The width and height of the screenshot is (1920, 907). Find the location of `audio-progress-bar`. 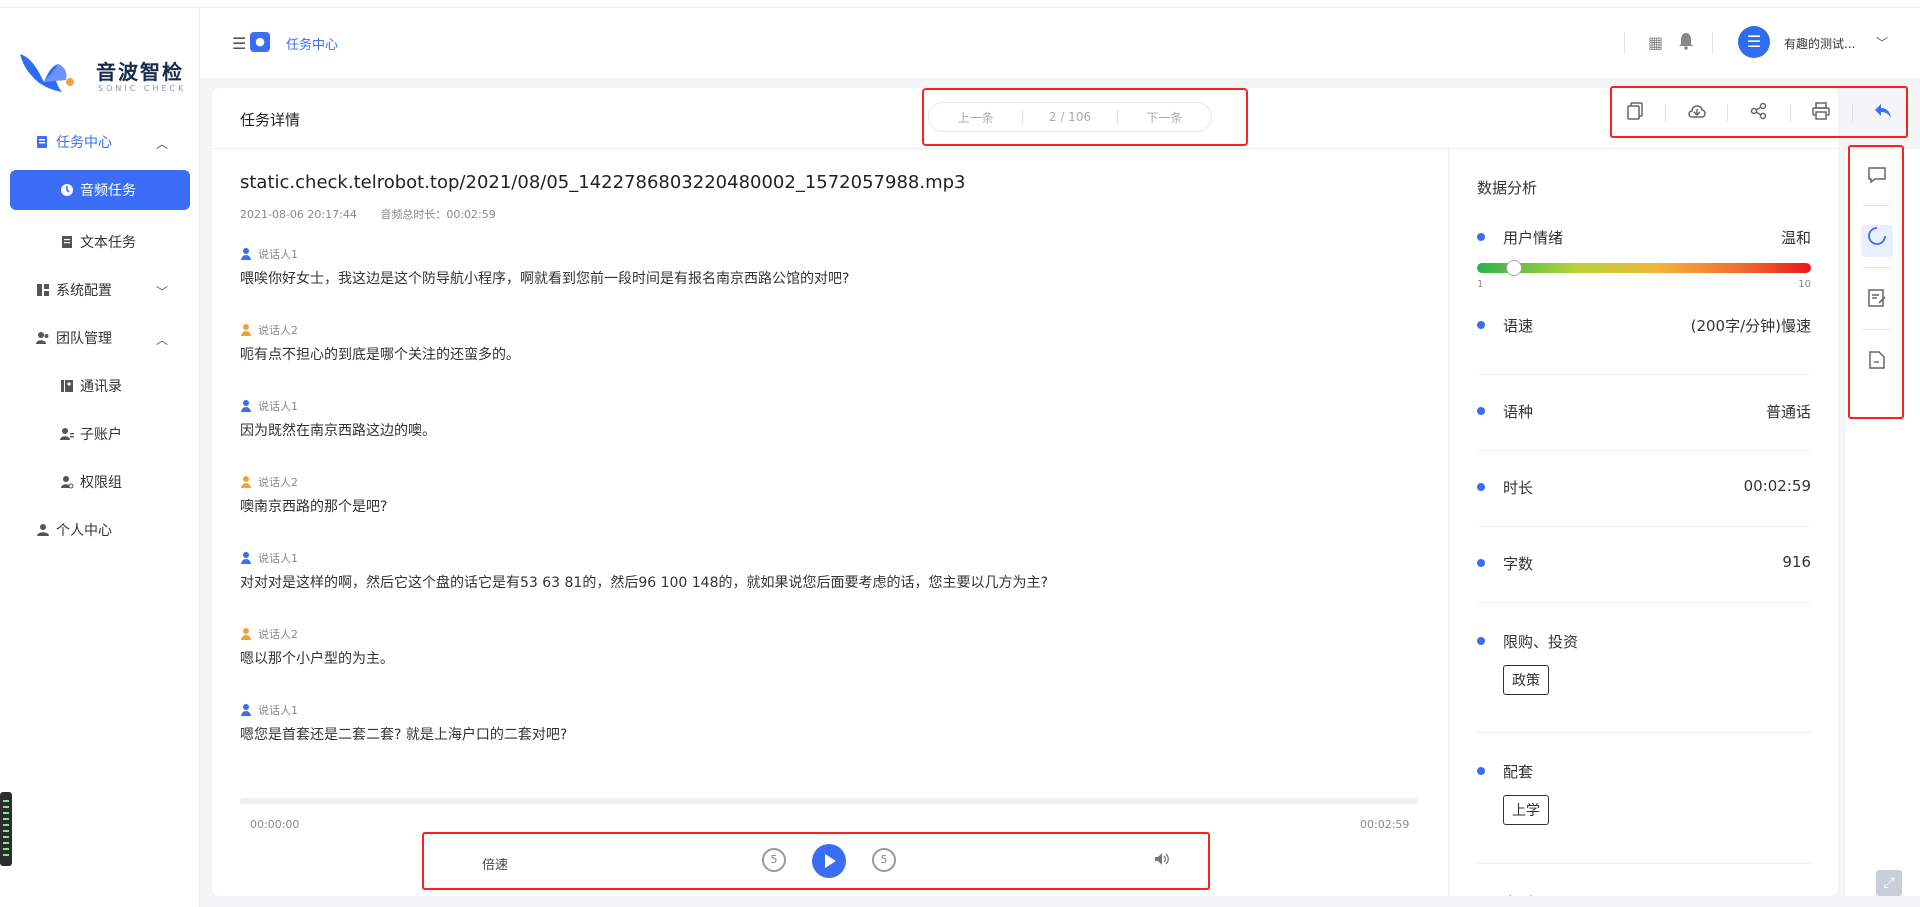

audio-progress-bar is located at coordinates (829, 801).